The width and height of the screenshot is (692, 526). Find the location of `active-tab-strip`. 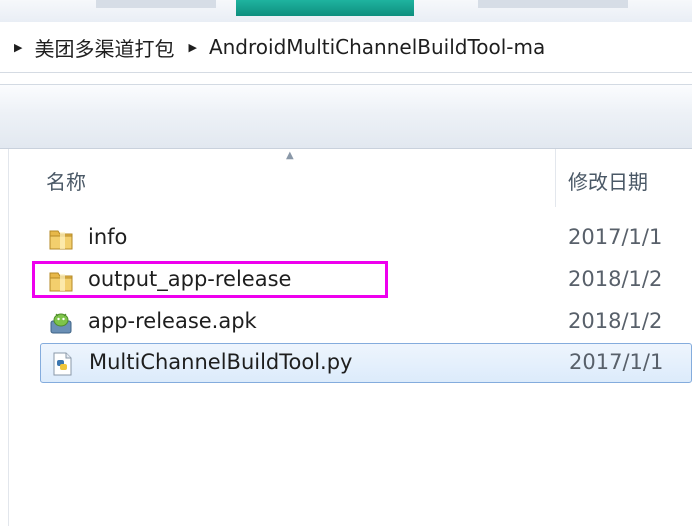

active-tab-strip is located at coordinates (325, 8).